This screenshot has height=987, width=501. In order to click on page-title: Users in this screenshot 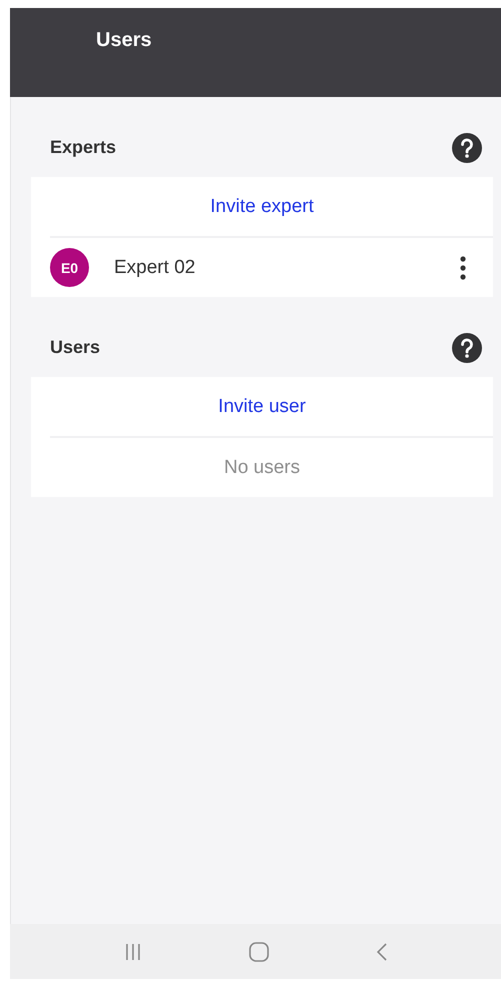, I will do `click(124, 40)`.